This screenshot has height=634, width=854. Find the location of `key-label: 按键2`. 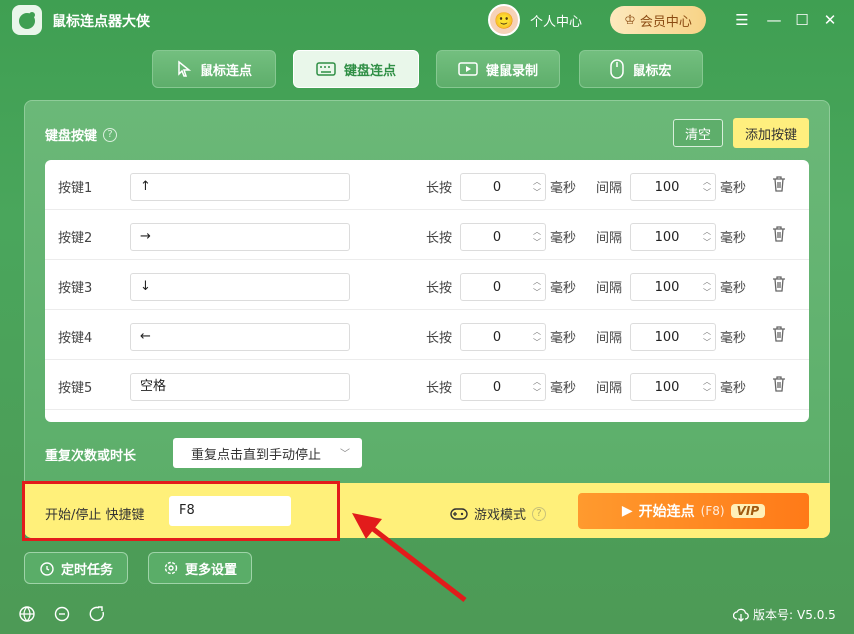

key-label: 按键2 is located at coordinates (75, 238).